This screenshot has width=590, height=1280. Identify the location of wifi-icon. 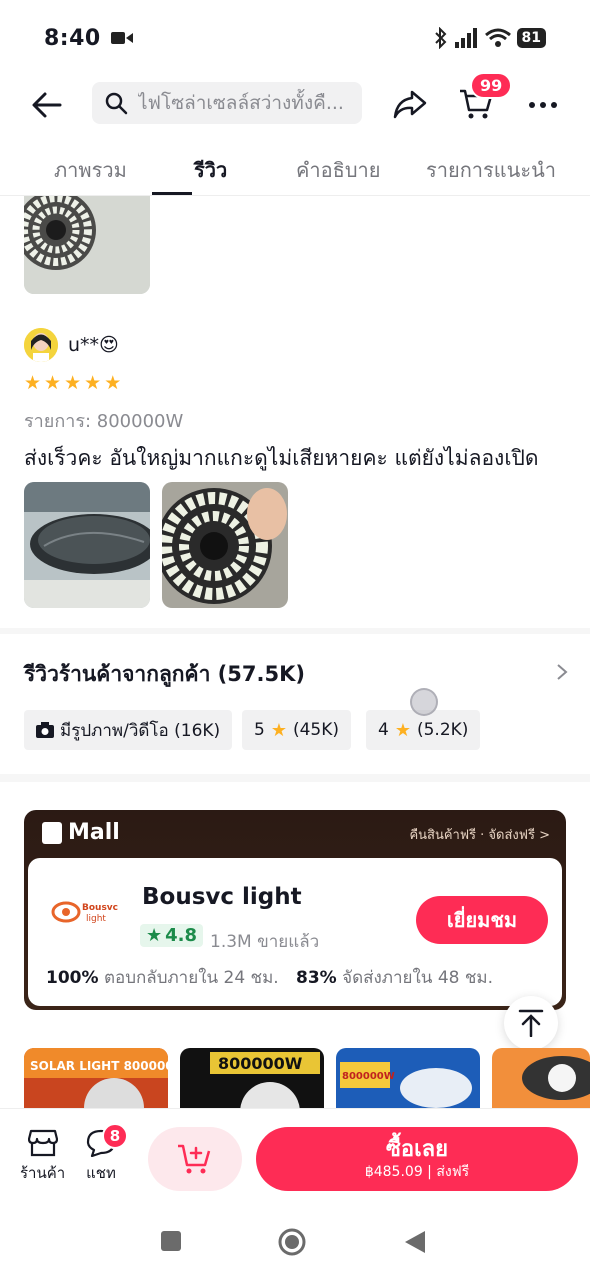
(497, 37).